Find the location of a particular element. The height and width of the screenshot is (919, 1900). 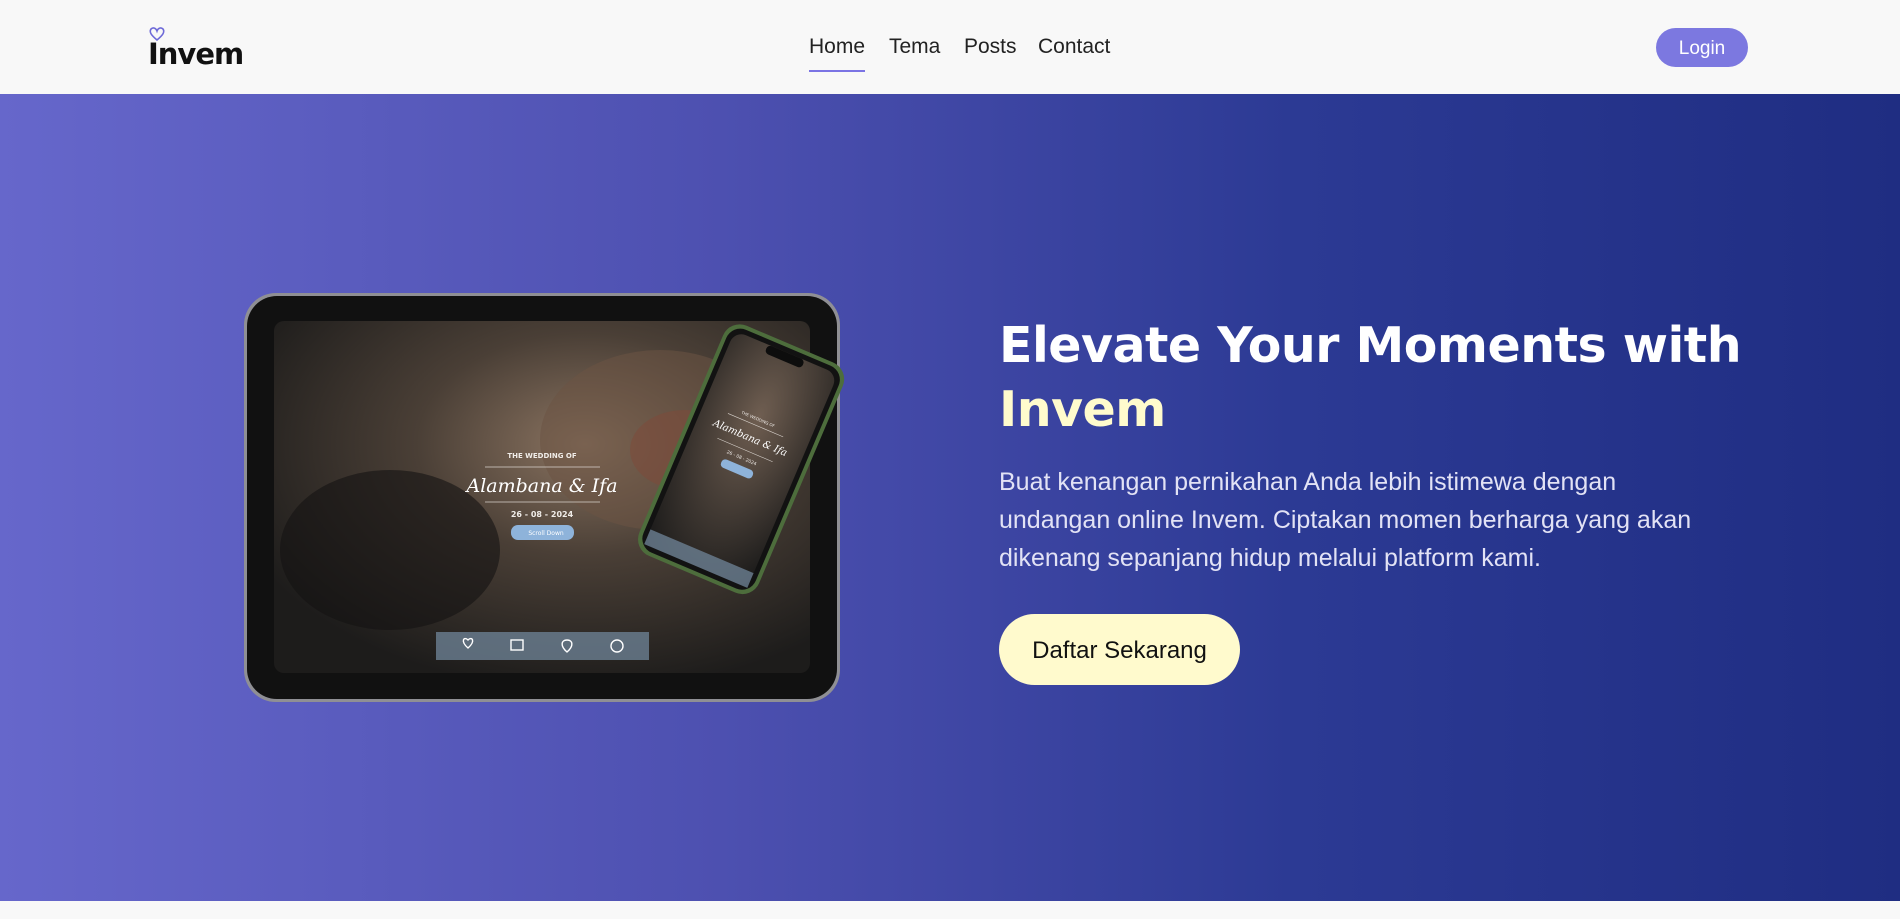

nav-posts: Posts is located at coordinates (990, 47).